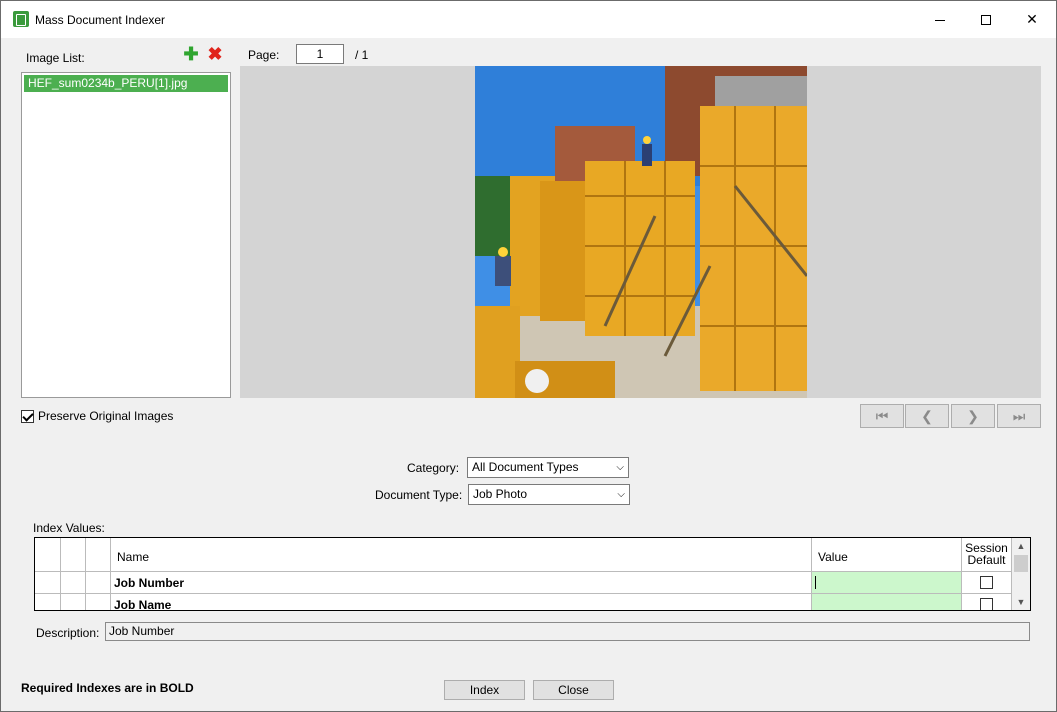  Describe the element at coordinates (126, 235) in the screenshot. I see `image-list: HEF_sum0234b_PERU[1].jpg` at that location.